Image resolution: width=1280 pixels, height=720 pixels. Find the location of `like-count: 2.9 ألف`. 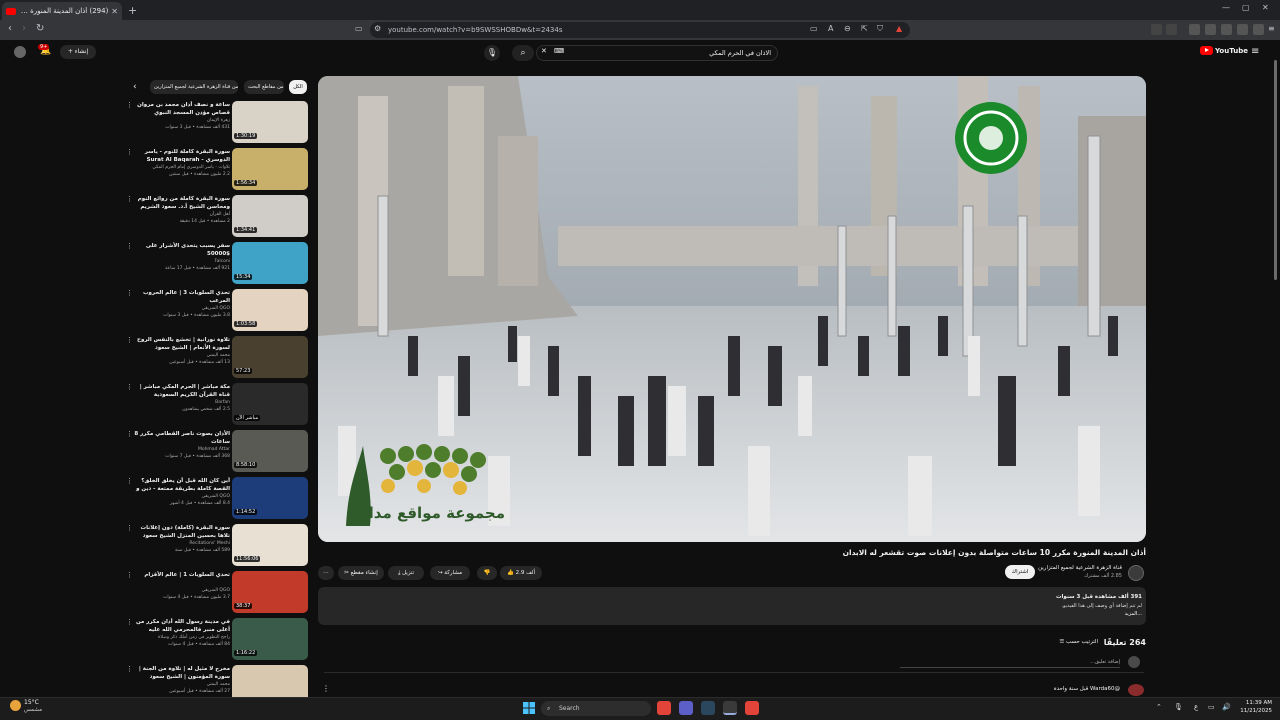

like-count: 2.9 ألف is located at coordinates (525, 573).